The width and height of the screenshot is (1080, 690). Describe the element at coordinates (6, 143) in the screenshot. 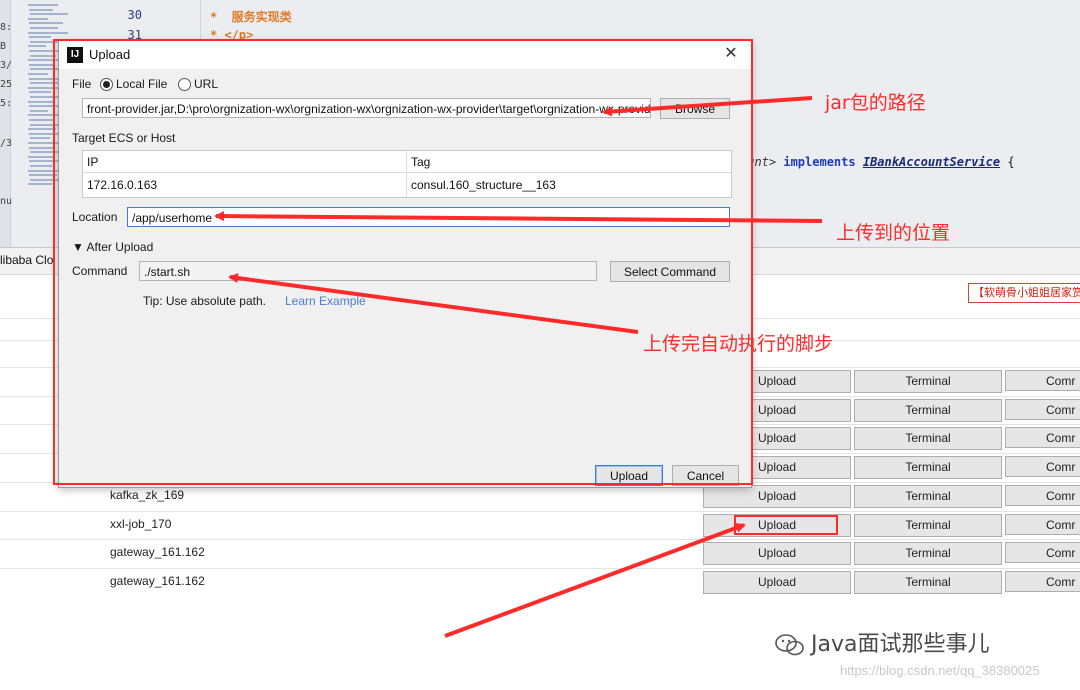

I see `gutter-mark: /3` at that location.